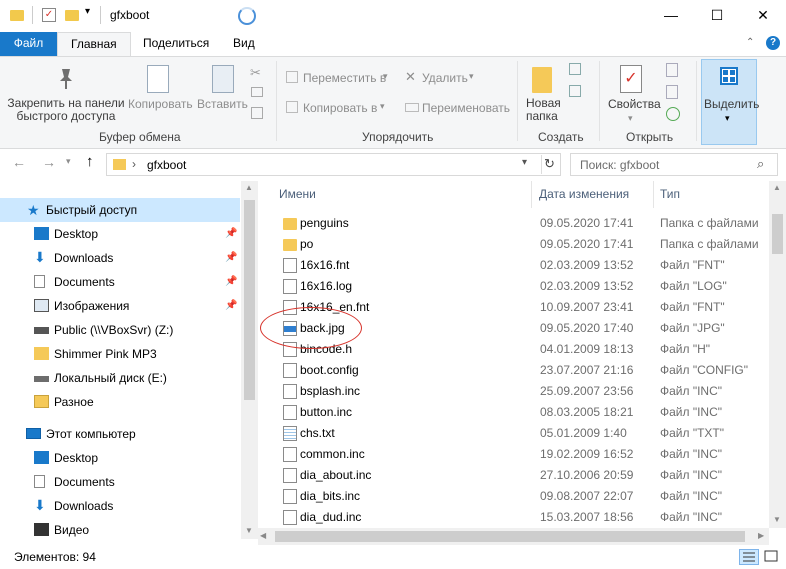  What do you see at coordinates (120, 234) in the screenshot?
I see `nav-item-desktop: Desktop 📌` at bounding box center [120, 234].